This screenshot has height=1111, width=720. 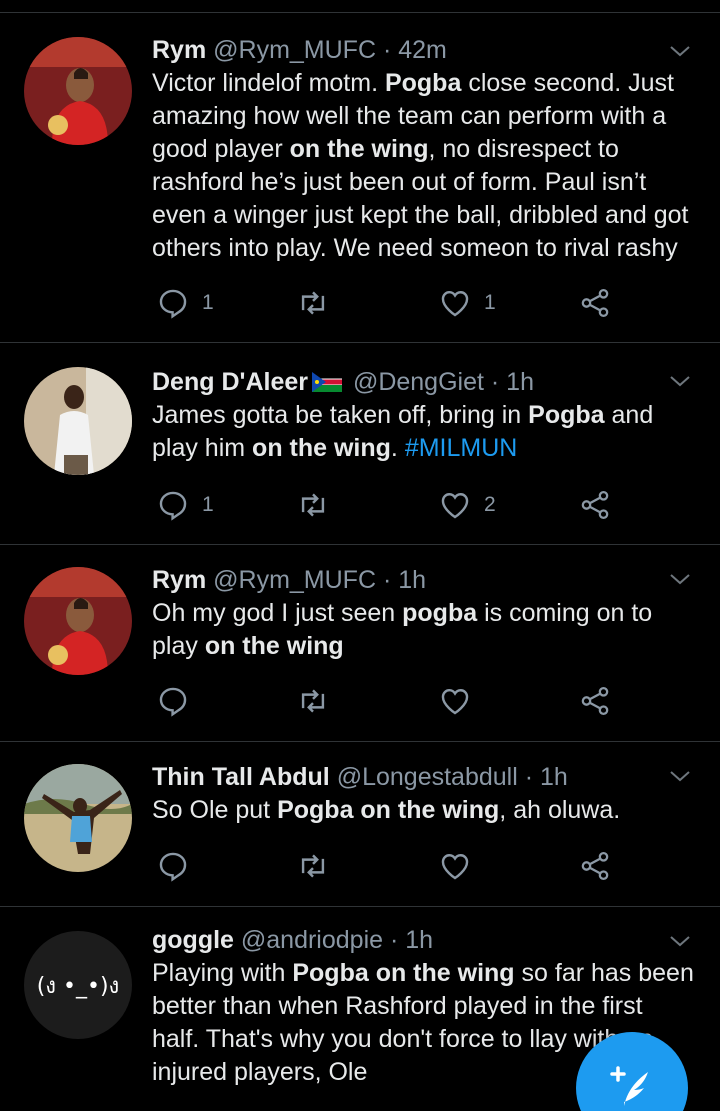 I want to click on tweet-header: goggle @andriodpie · 1h, so click(x=424, y=940).